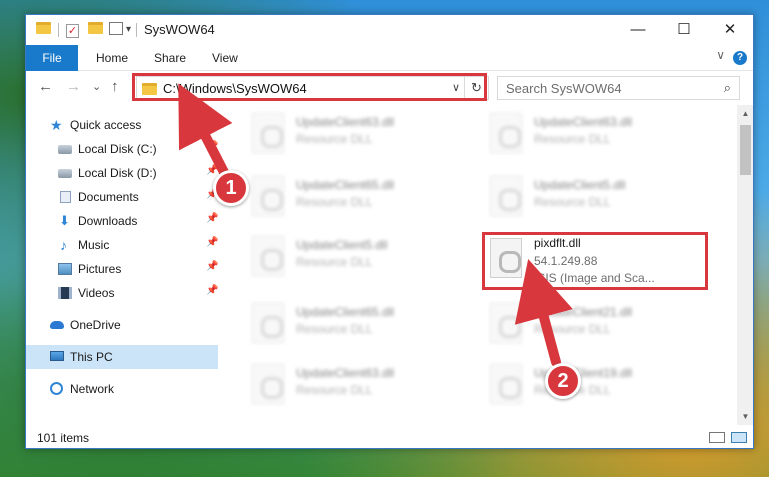 This screenshot has height=477, width=769. What do you see at coordinates (543, 313) in the screenshot?
I see `arrow-to-file` at bounding box center [543, 313].